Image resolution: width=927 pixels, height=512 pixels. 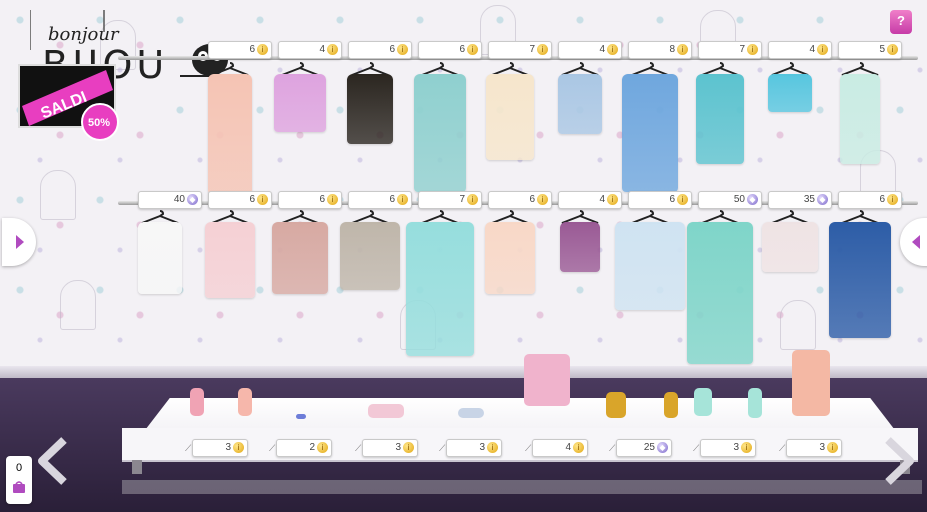 What do you see at coordinates (510, 258) in the screenshot?
I see `clothing-pink-starfish-skirt` at bounding box center [510, 258].